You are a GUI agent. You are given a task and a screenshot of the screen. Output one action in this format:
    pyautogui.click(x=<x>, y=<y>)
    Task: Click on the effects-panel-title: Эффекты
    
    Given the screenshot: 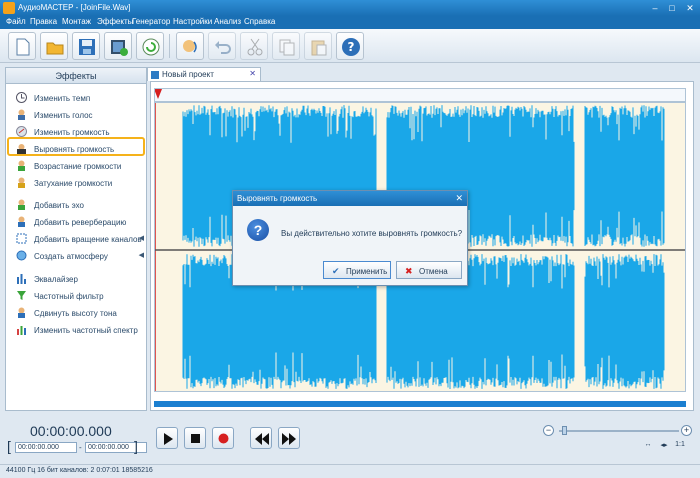 What is the action you would take?
    pyautogui.click(x=76, y=76)
    